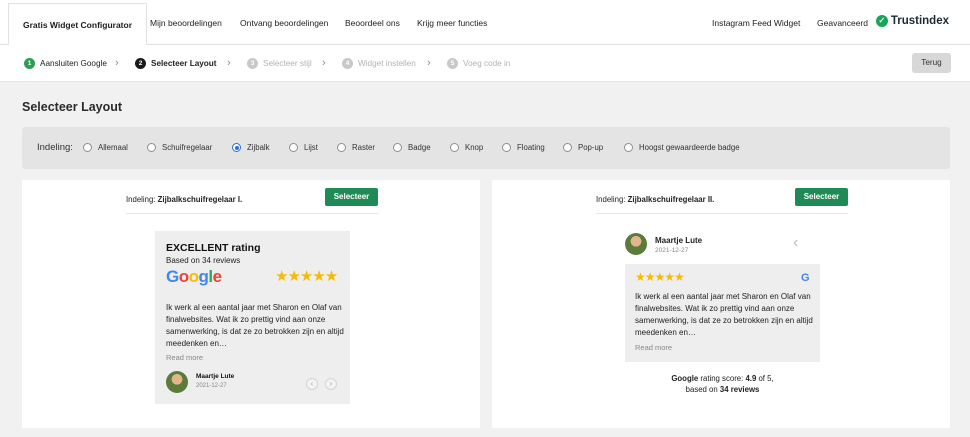  What do you see at coordinates (258, 147) in the screenshot?
I see `option-label: Zijbalk` at bounding box center [258, 147].